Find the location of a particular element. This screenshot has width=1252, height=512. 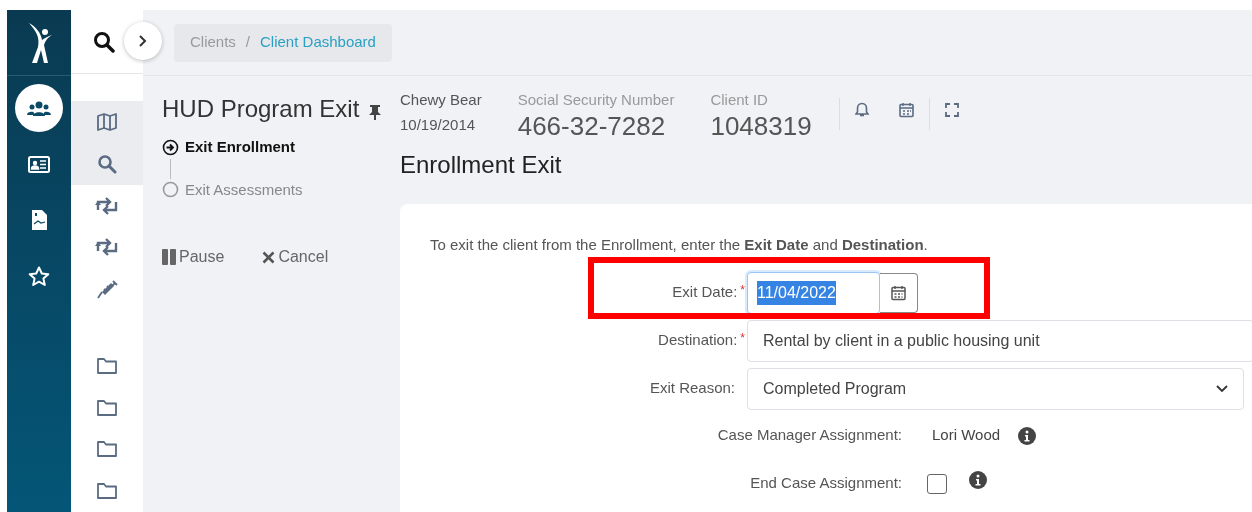

expand-button is located at coordinates (143, 41).